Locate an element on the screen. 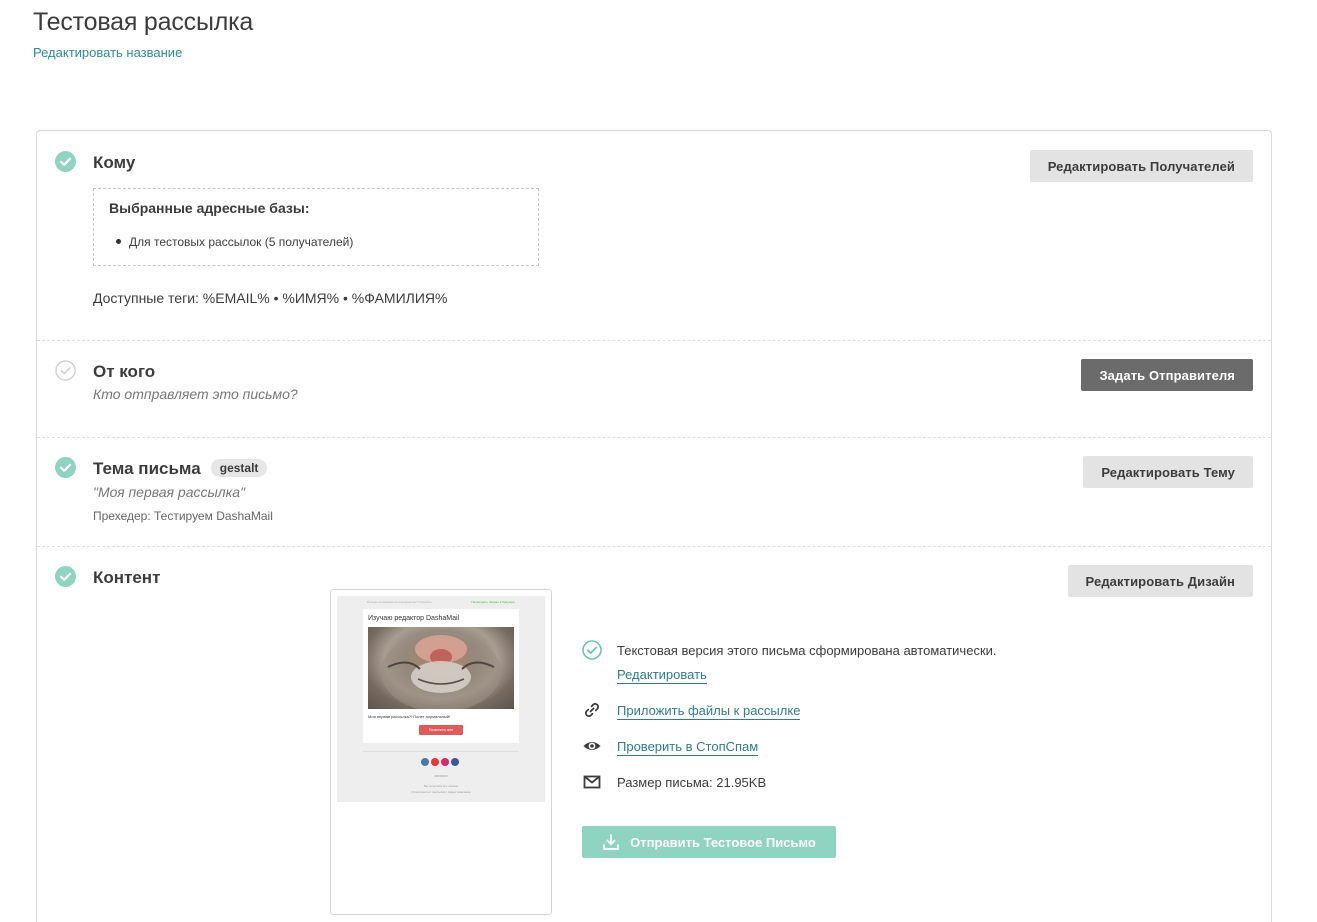  page-title: Тестовая рассылка is located at coordinates (143, 22).